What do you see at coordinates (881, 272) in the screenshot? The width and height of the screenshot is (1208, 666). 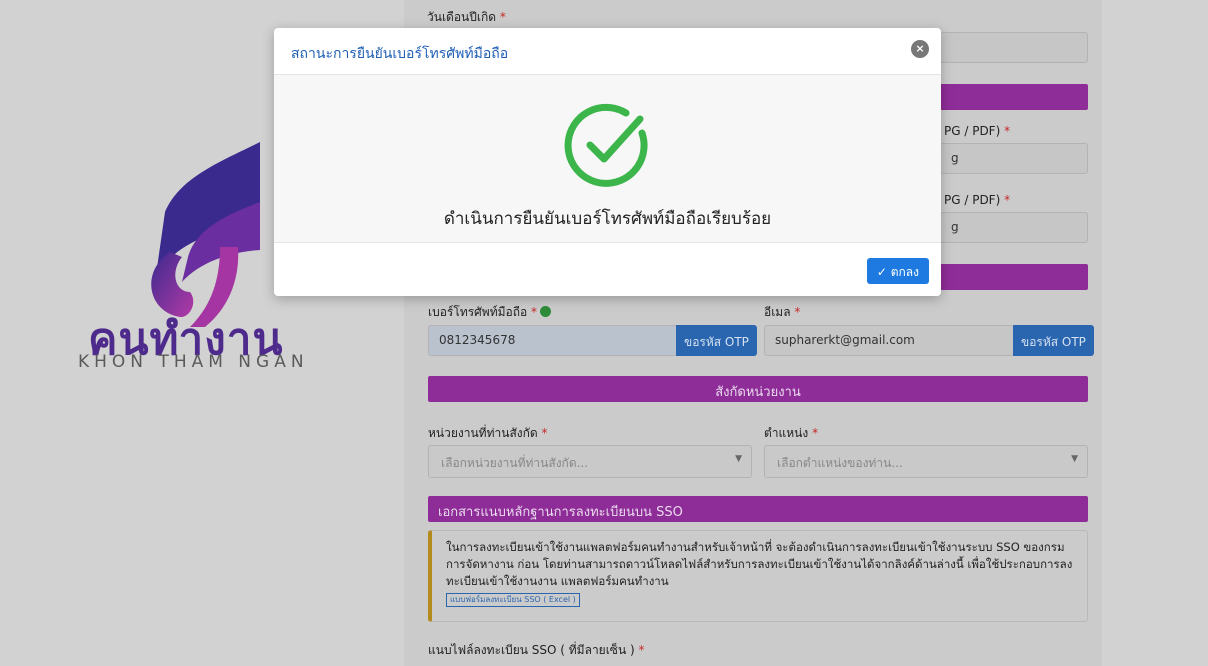 I see `check-icon: ✓` at bounding box center [881, 272].